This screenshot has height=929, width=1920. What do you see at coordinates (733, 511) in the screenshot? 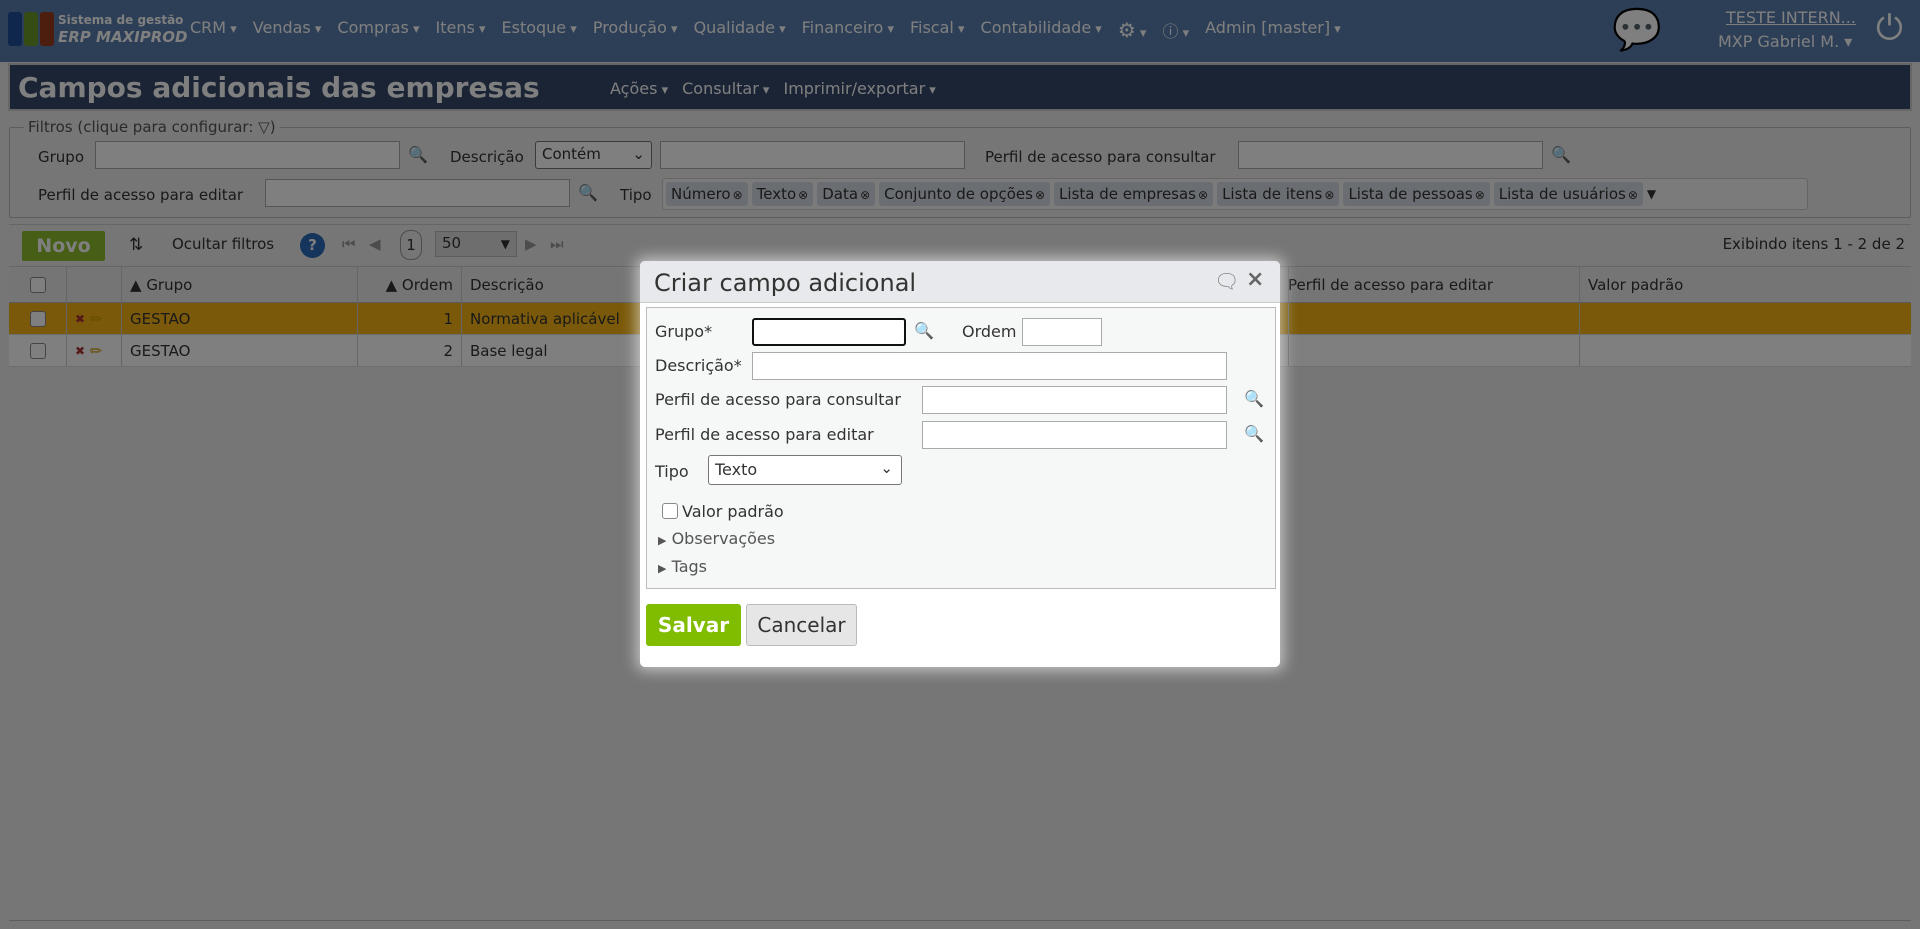
I see `valor-padrao-label: Valor padrão` at bounding box center [733, 511].